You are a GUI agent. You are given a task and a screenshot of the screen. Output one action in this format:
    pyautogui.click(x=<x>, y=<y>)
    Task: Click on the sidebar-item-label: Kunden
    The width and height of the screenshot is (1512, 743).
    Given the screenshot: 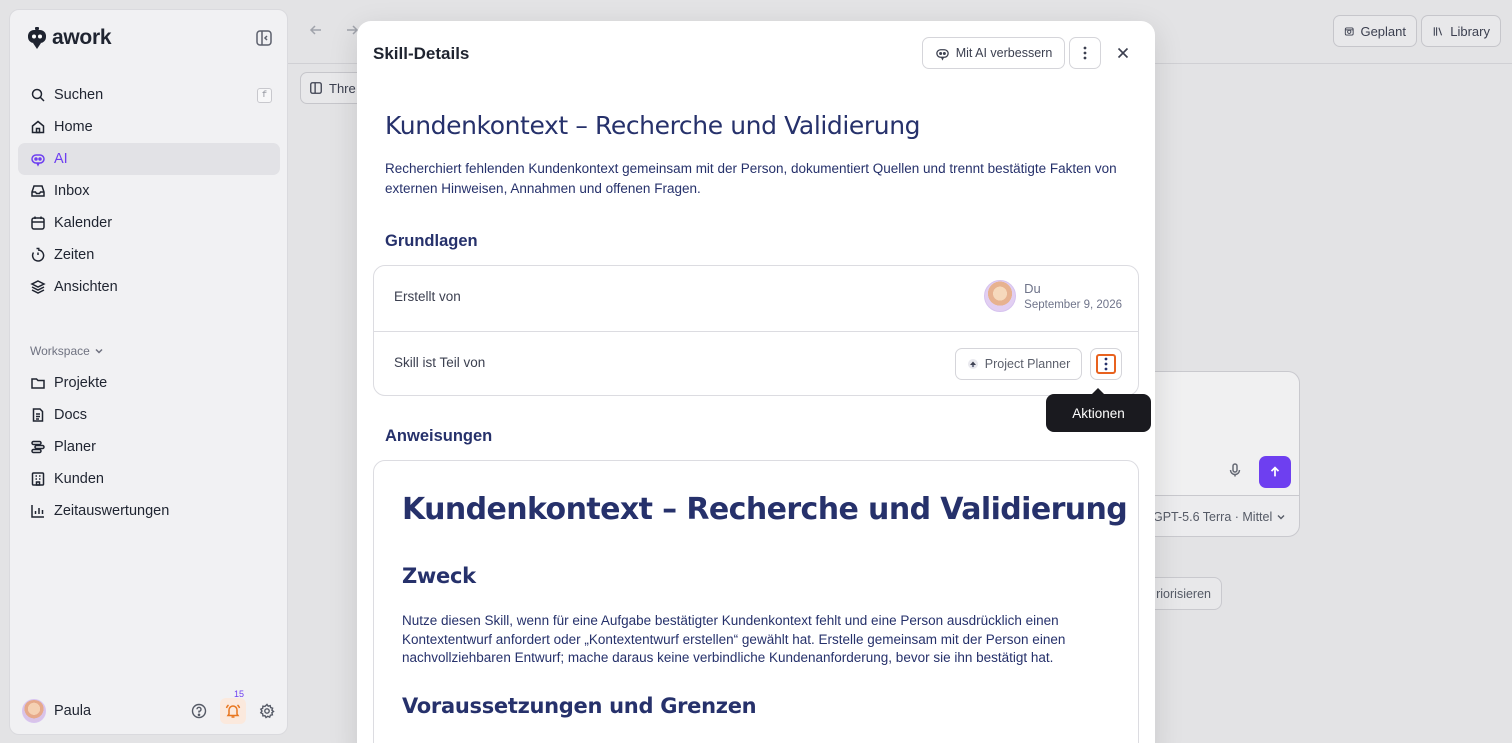 What is the action you would take?
    pyautogui.click(x=79, y=479)
    